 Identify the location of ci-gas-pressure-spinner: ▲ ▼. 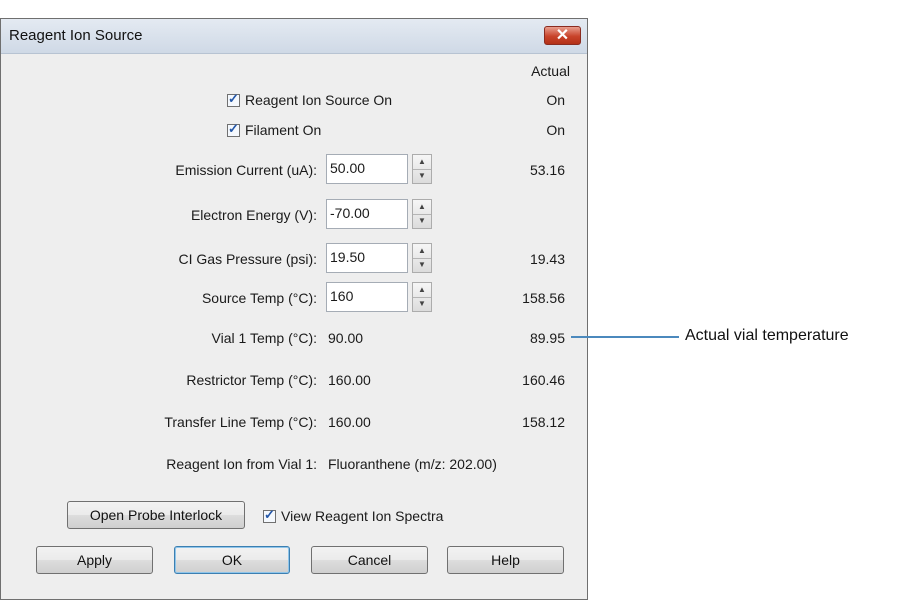
(422, 258).